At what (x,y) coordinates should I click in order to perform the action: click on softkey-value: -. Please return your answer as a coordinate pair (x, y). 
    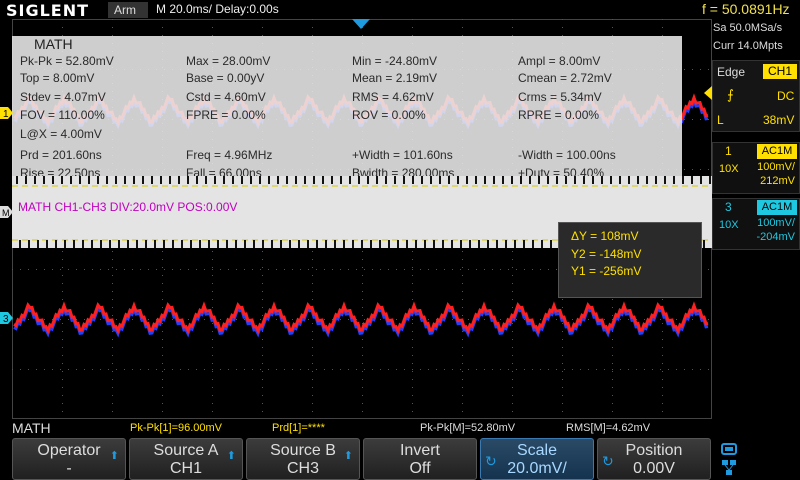
    Looking at the image, I should click on (69, 468).